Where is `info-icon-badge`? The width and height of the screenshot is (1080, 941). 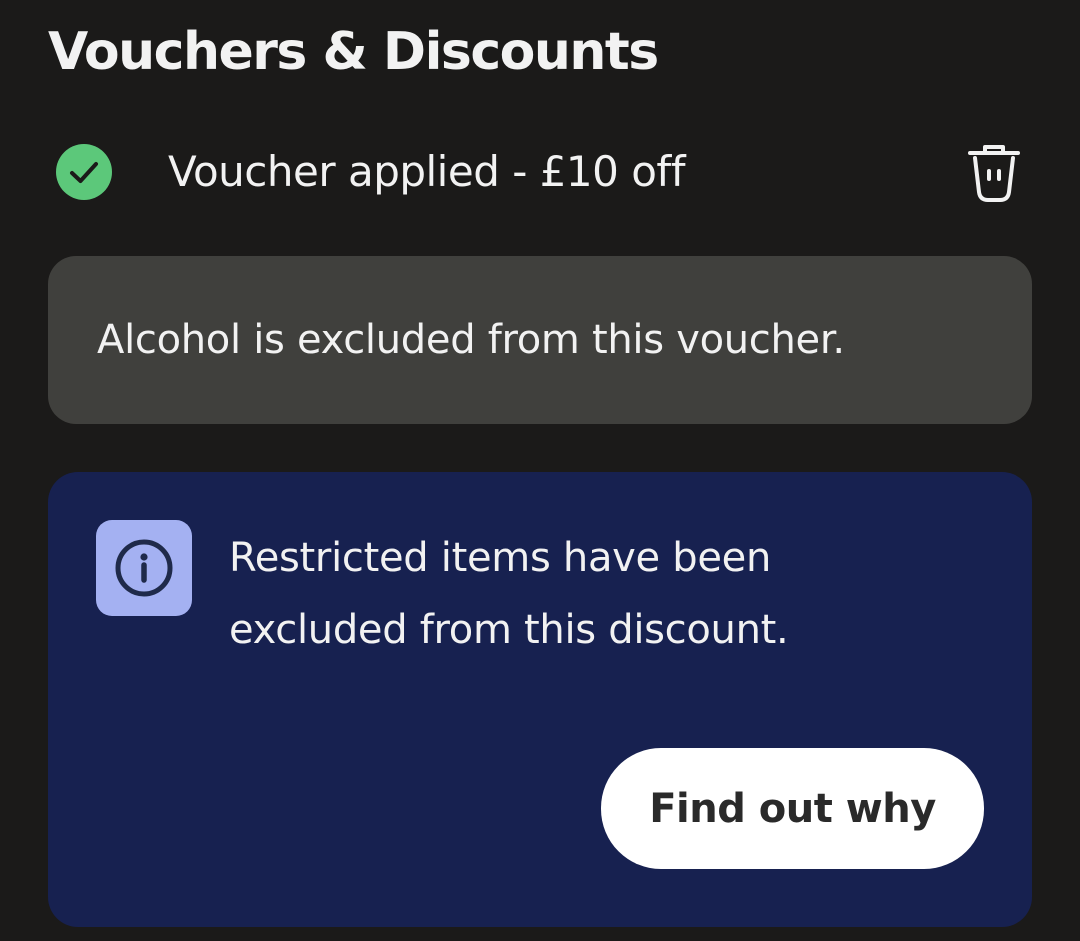
info-icon-badge is located at coordinates (144, 568).